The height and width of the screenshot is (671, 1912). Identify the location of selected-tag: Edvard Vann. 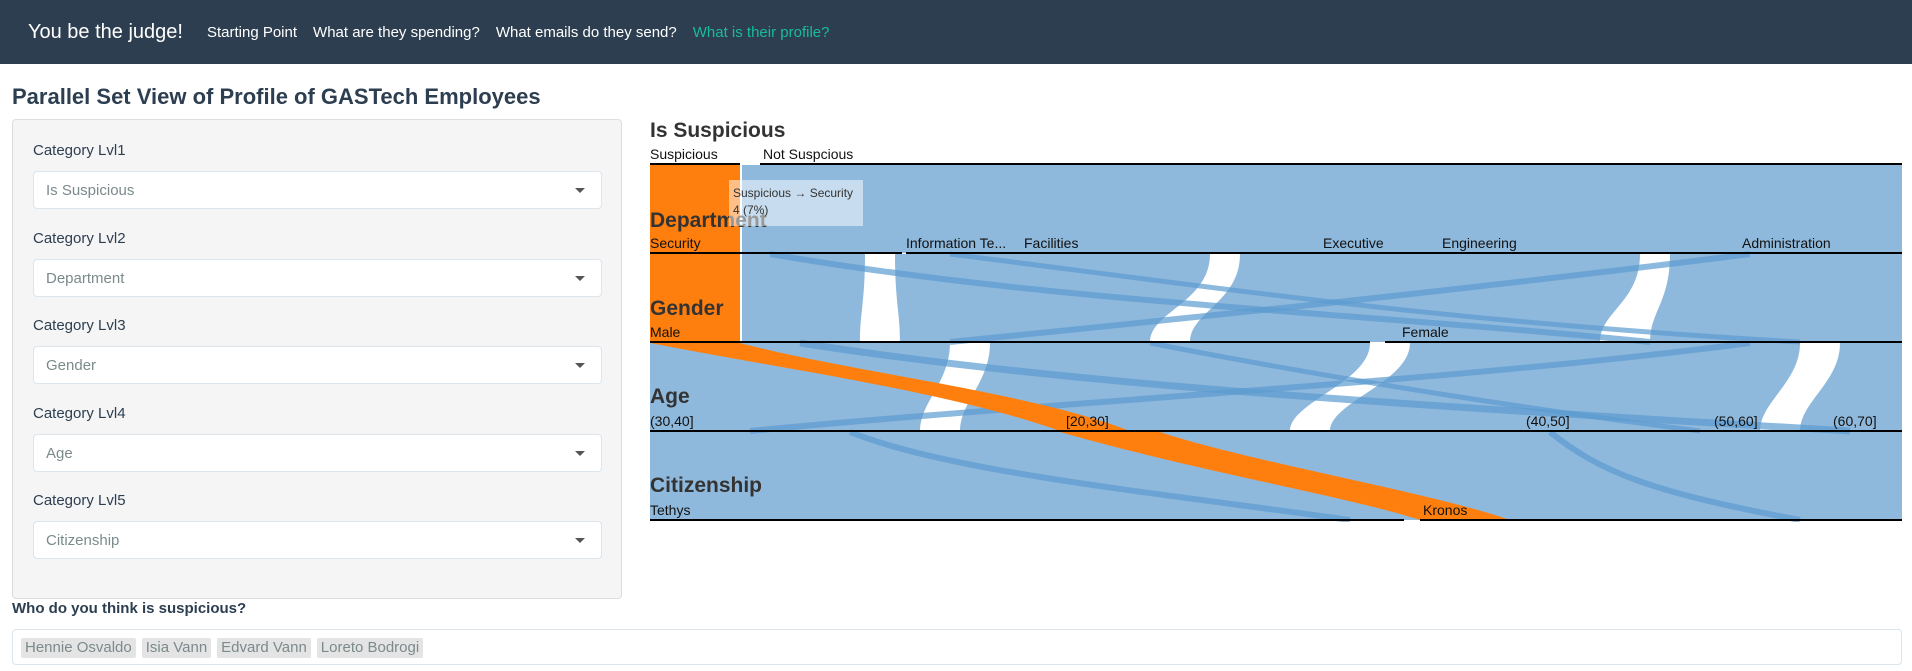
(264, 648).